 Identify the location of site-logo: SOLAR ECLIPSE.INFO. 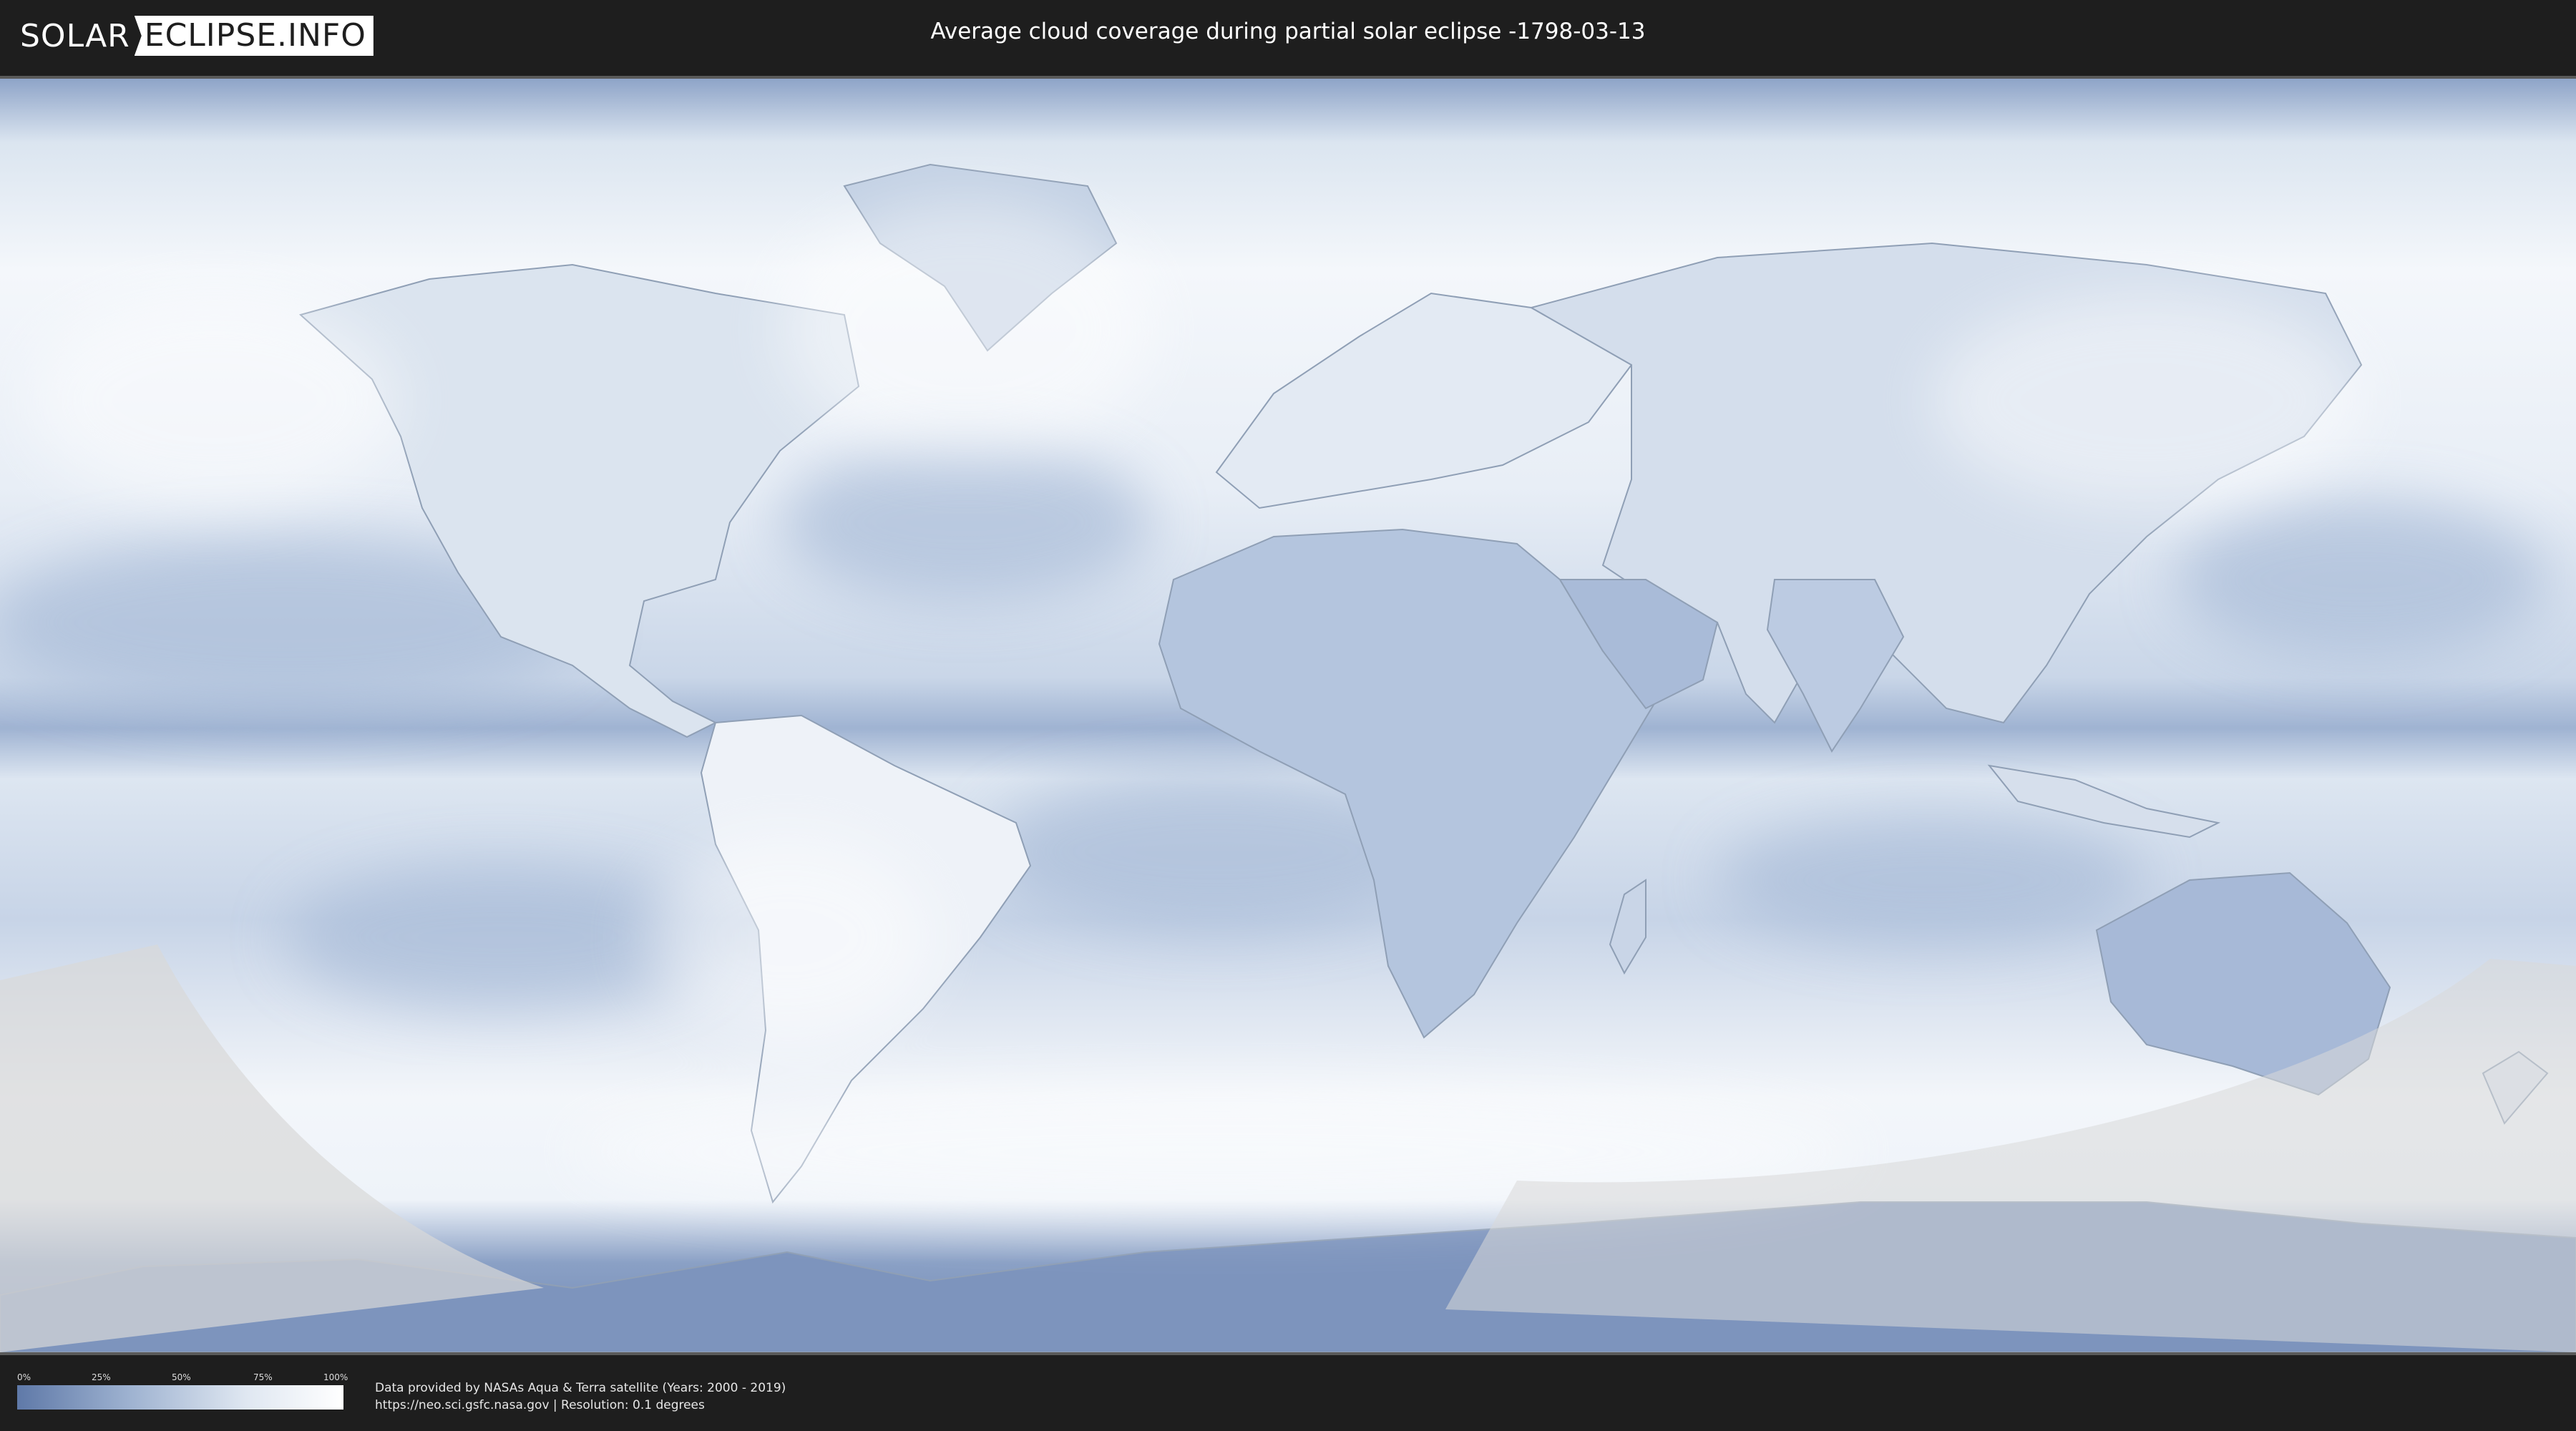
(197, 36).